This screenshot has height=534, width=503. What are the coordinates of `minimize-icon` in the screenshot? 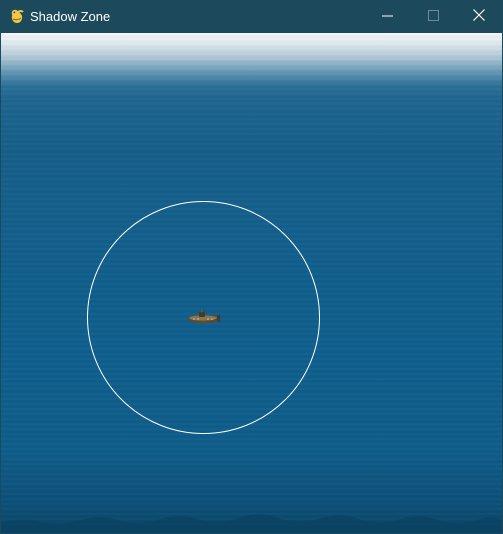 It's located at (387, 17).